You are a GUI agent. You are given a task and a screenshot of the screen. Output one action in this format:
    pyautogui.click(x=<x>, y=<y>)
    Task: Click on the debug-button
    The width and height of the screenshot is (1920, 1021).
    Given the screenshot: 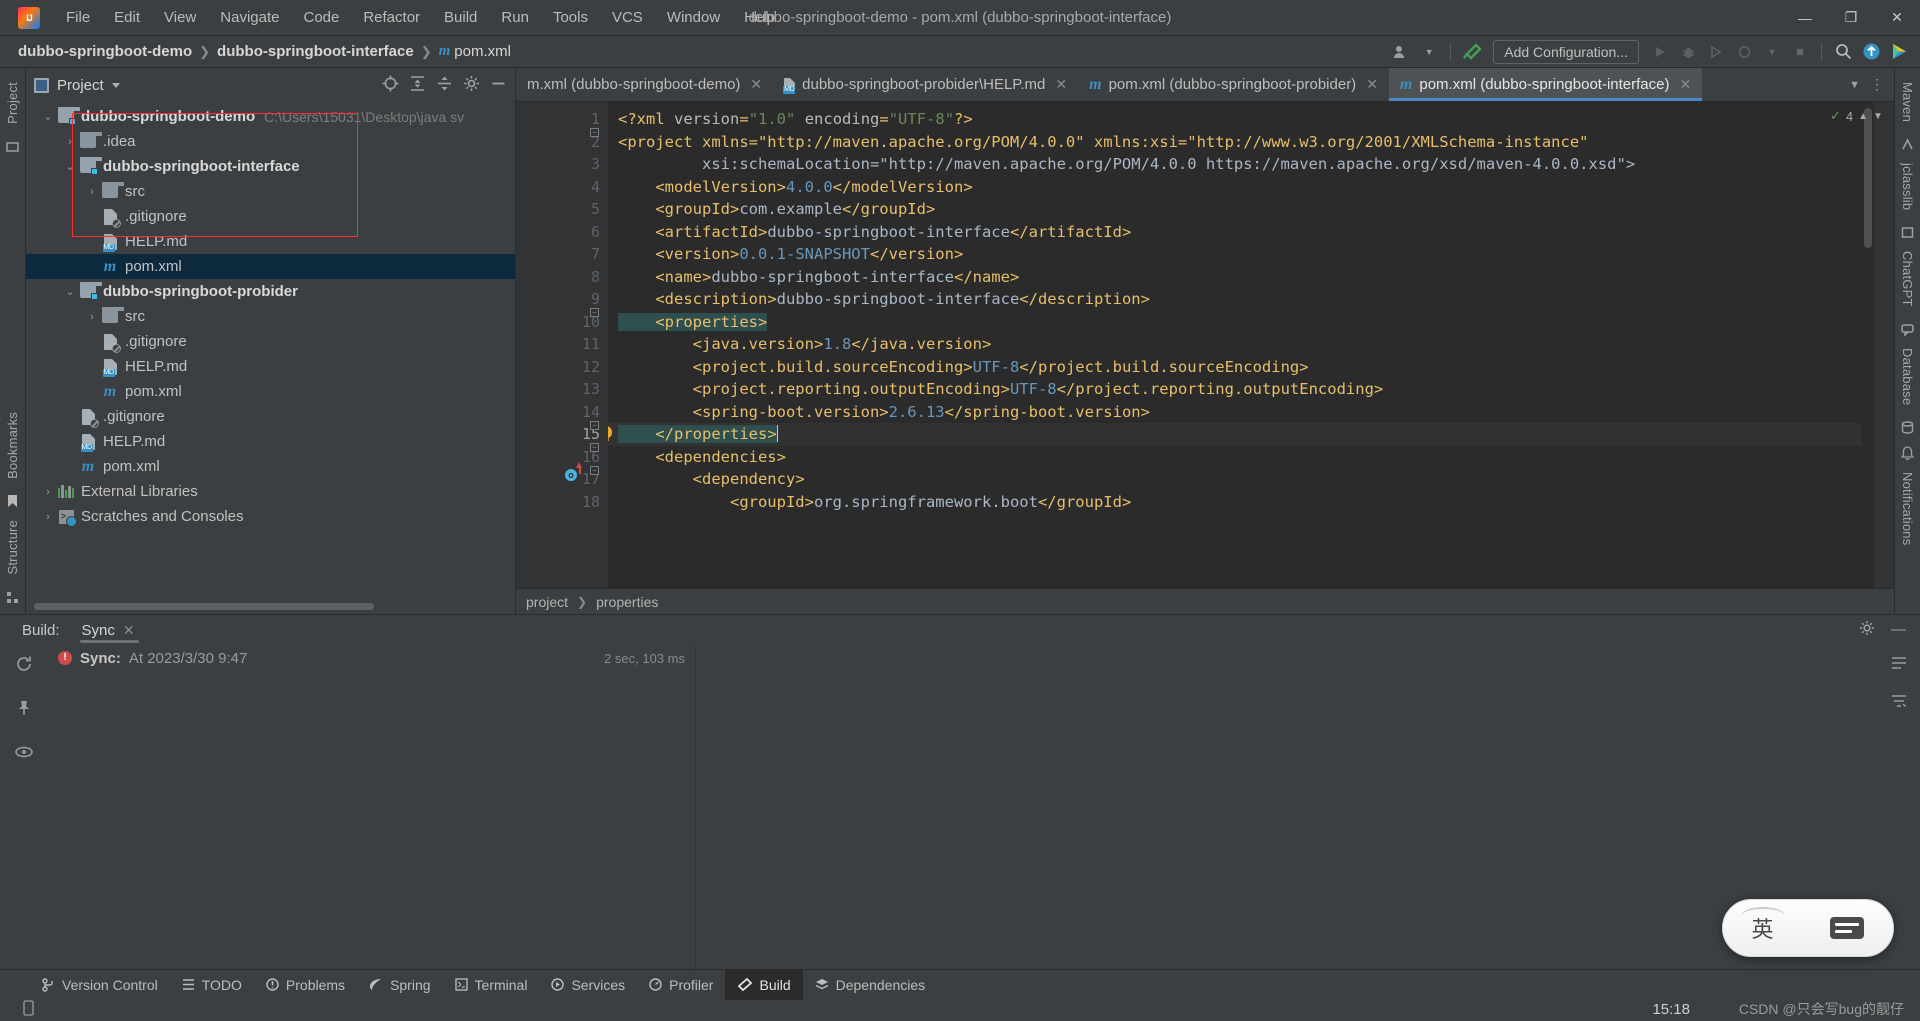 What is the action you would take?
    pyautogui.click(x=1688, y=52)
    